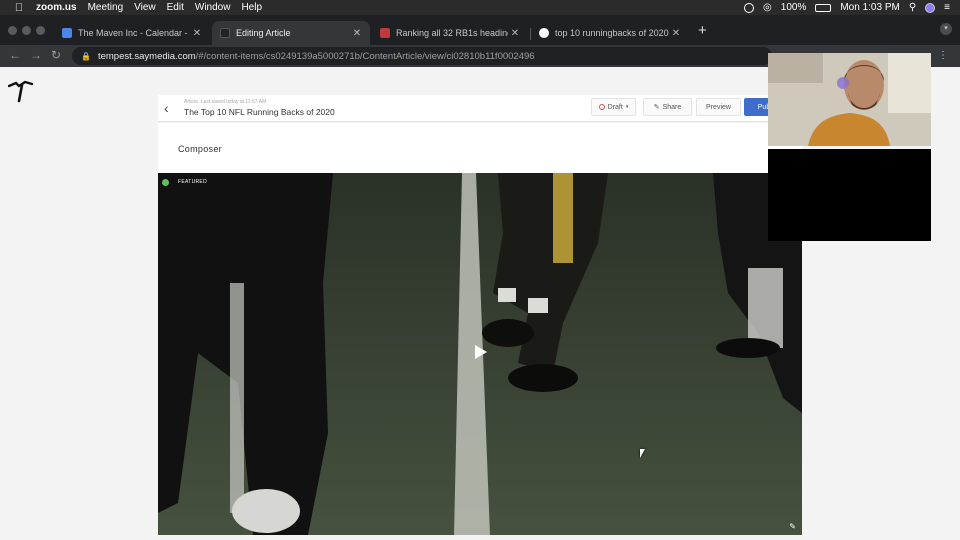  Describe the element at coordinates (56, 7) in the screenshot. I see `menu-app-name: zoom.us` at that location.